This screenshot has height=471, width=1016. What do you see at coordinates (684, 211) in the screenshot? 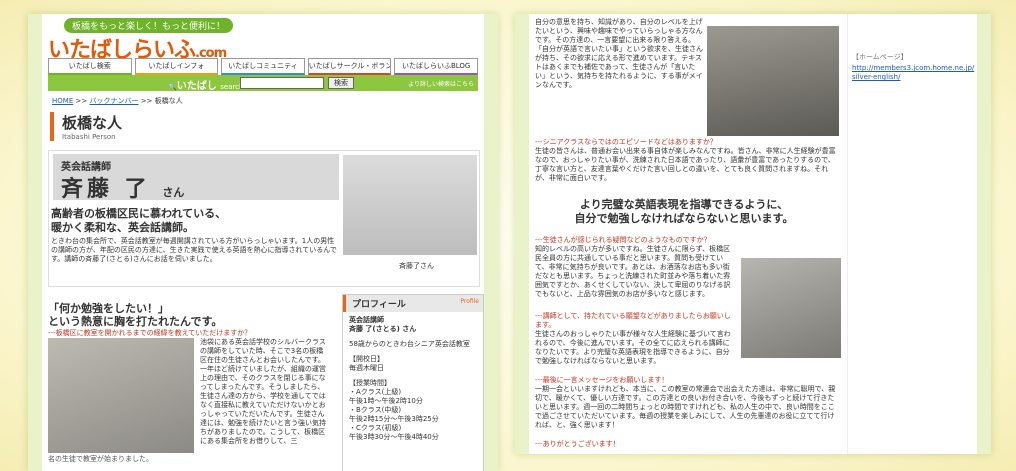
I see `section-headline-2: より完璧な英語表現を指導できるように、 自分で勉強しなければならないと思います。` at bounding box center [684, 211].